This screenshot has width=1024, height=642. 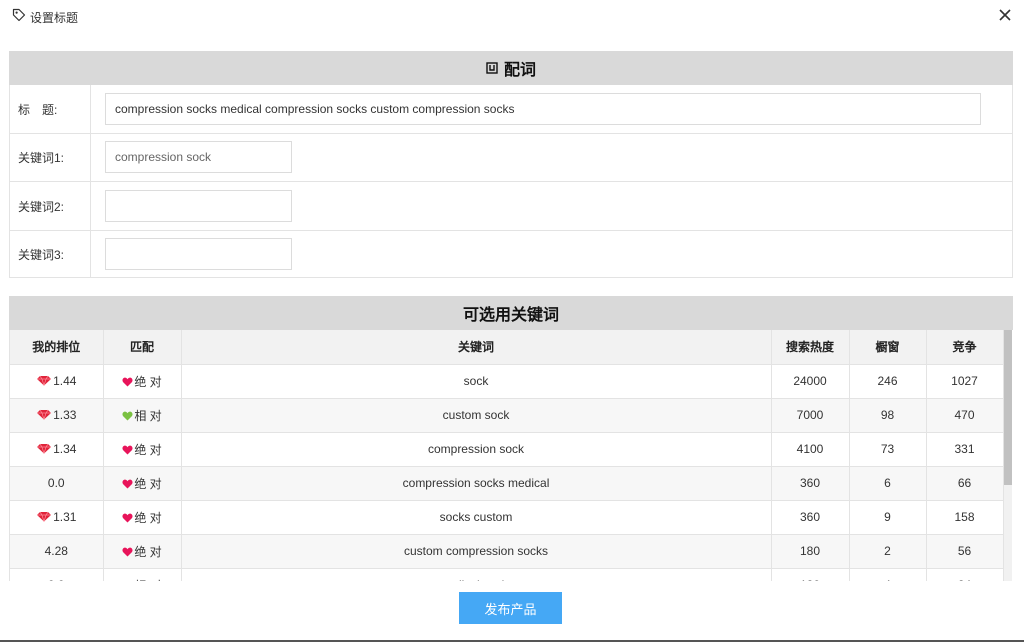 I want to click on competition-cell: 470, so click(x=965, y=415).